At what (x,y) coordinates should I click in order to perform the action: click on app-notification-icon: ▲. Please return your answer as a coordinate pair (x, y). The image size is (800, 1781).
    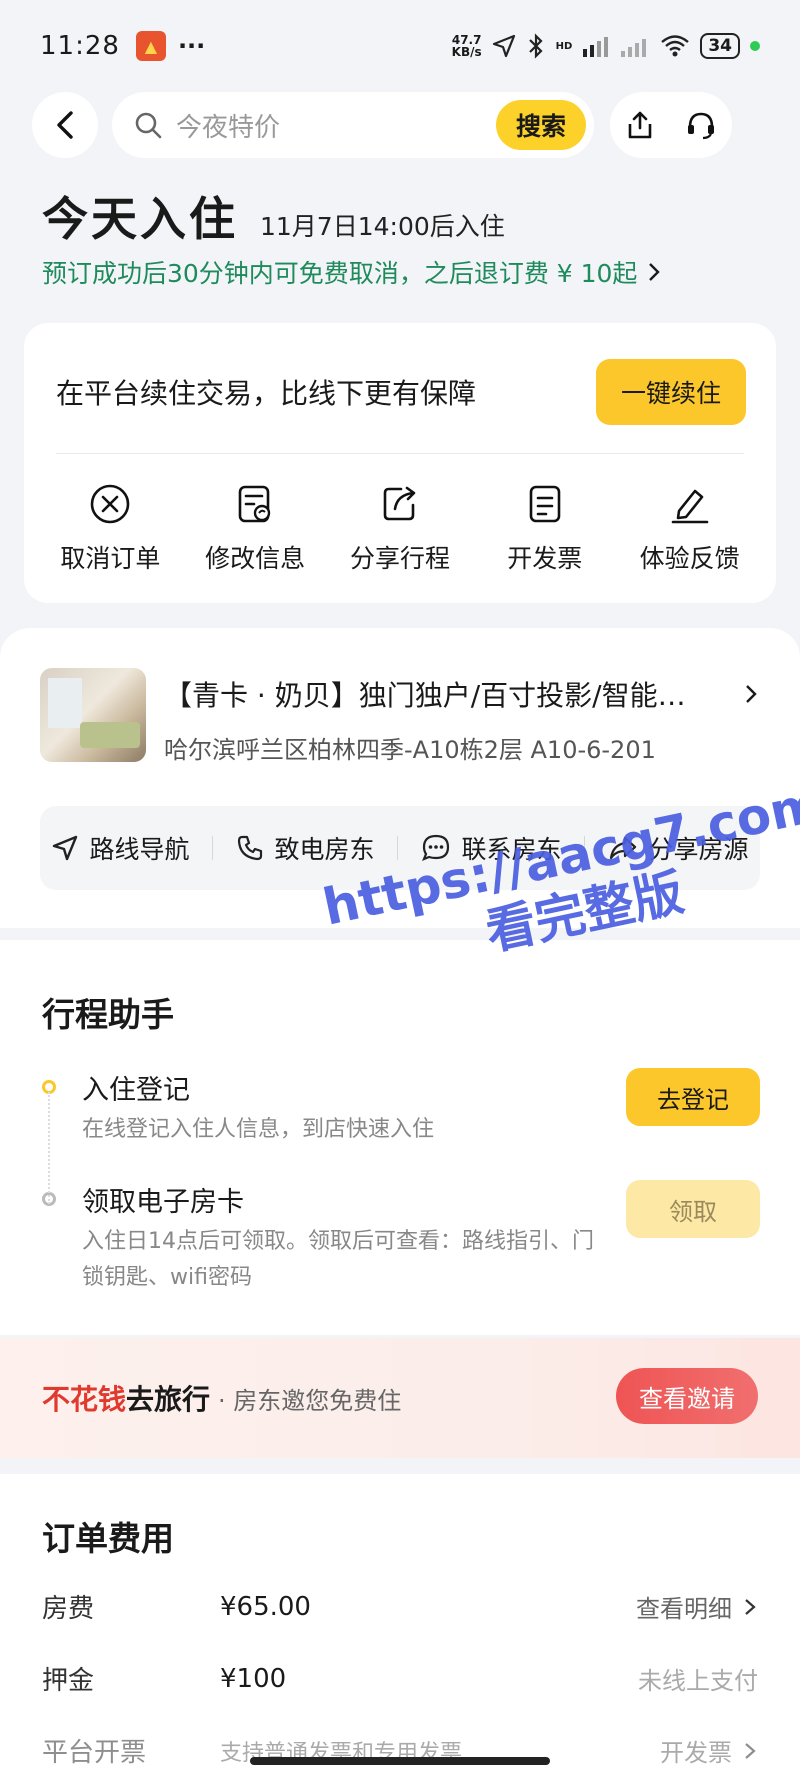
    Looking at the image, I should click on (150, 46).